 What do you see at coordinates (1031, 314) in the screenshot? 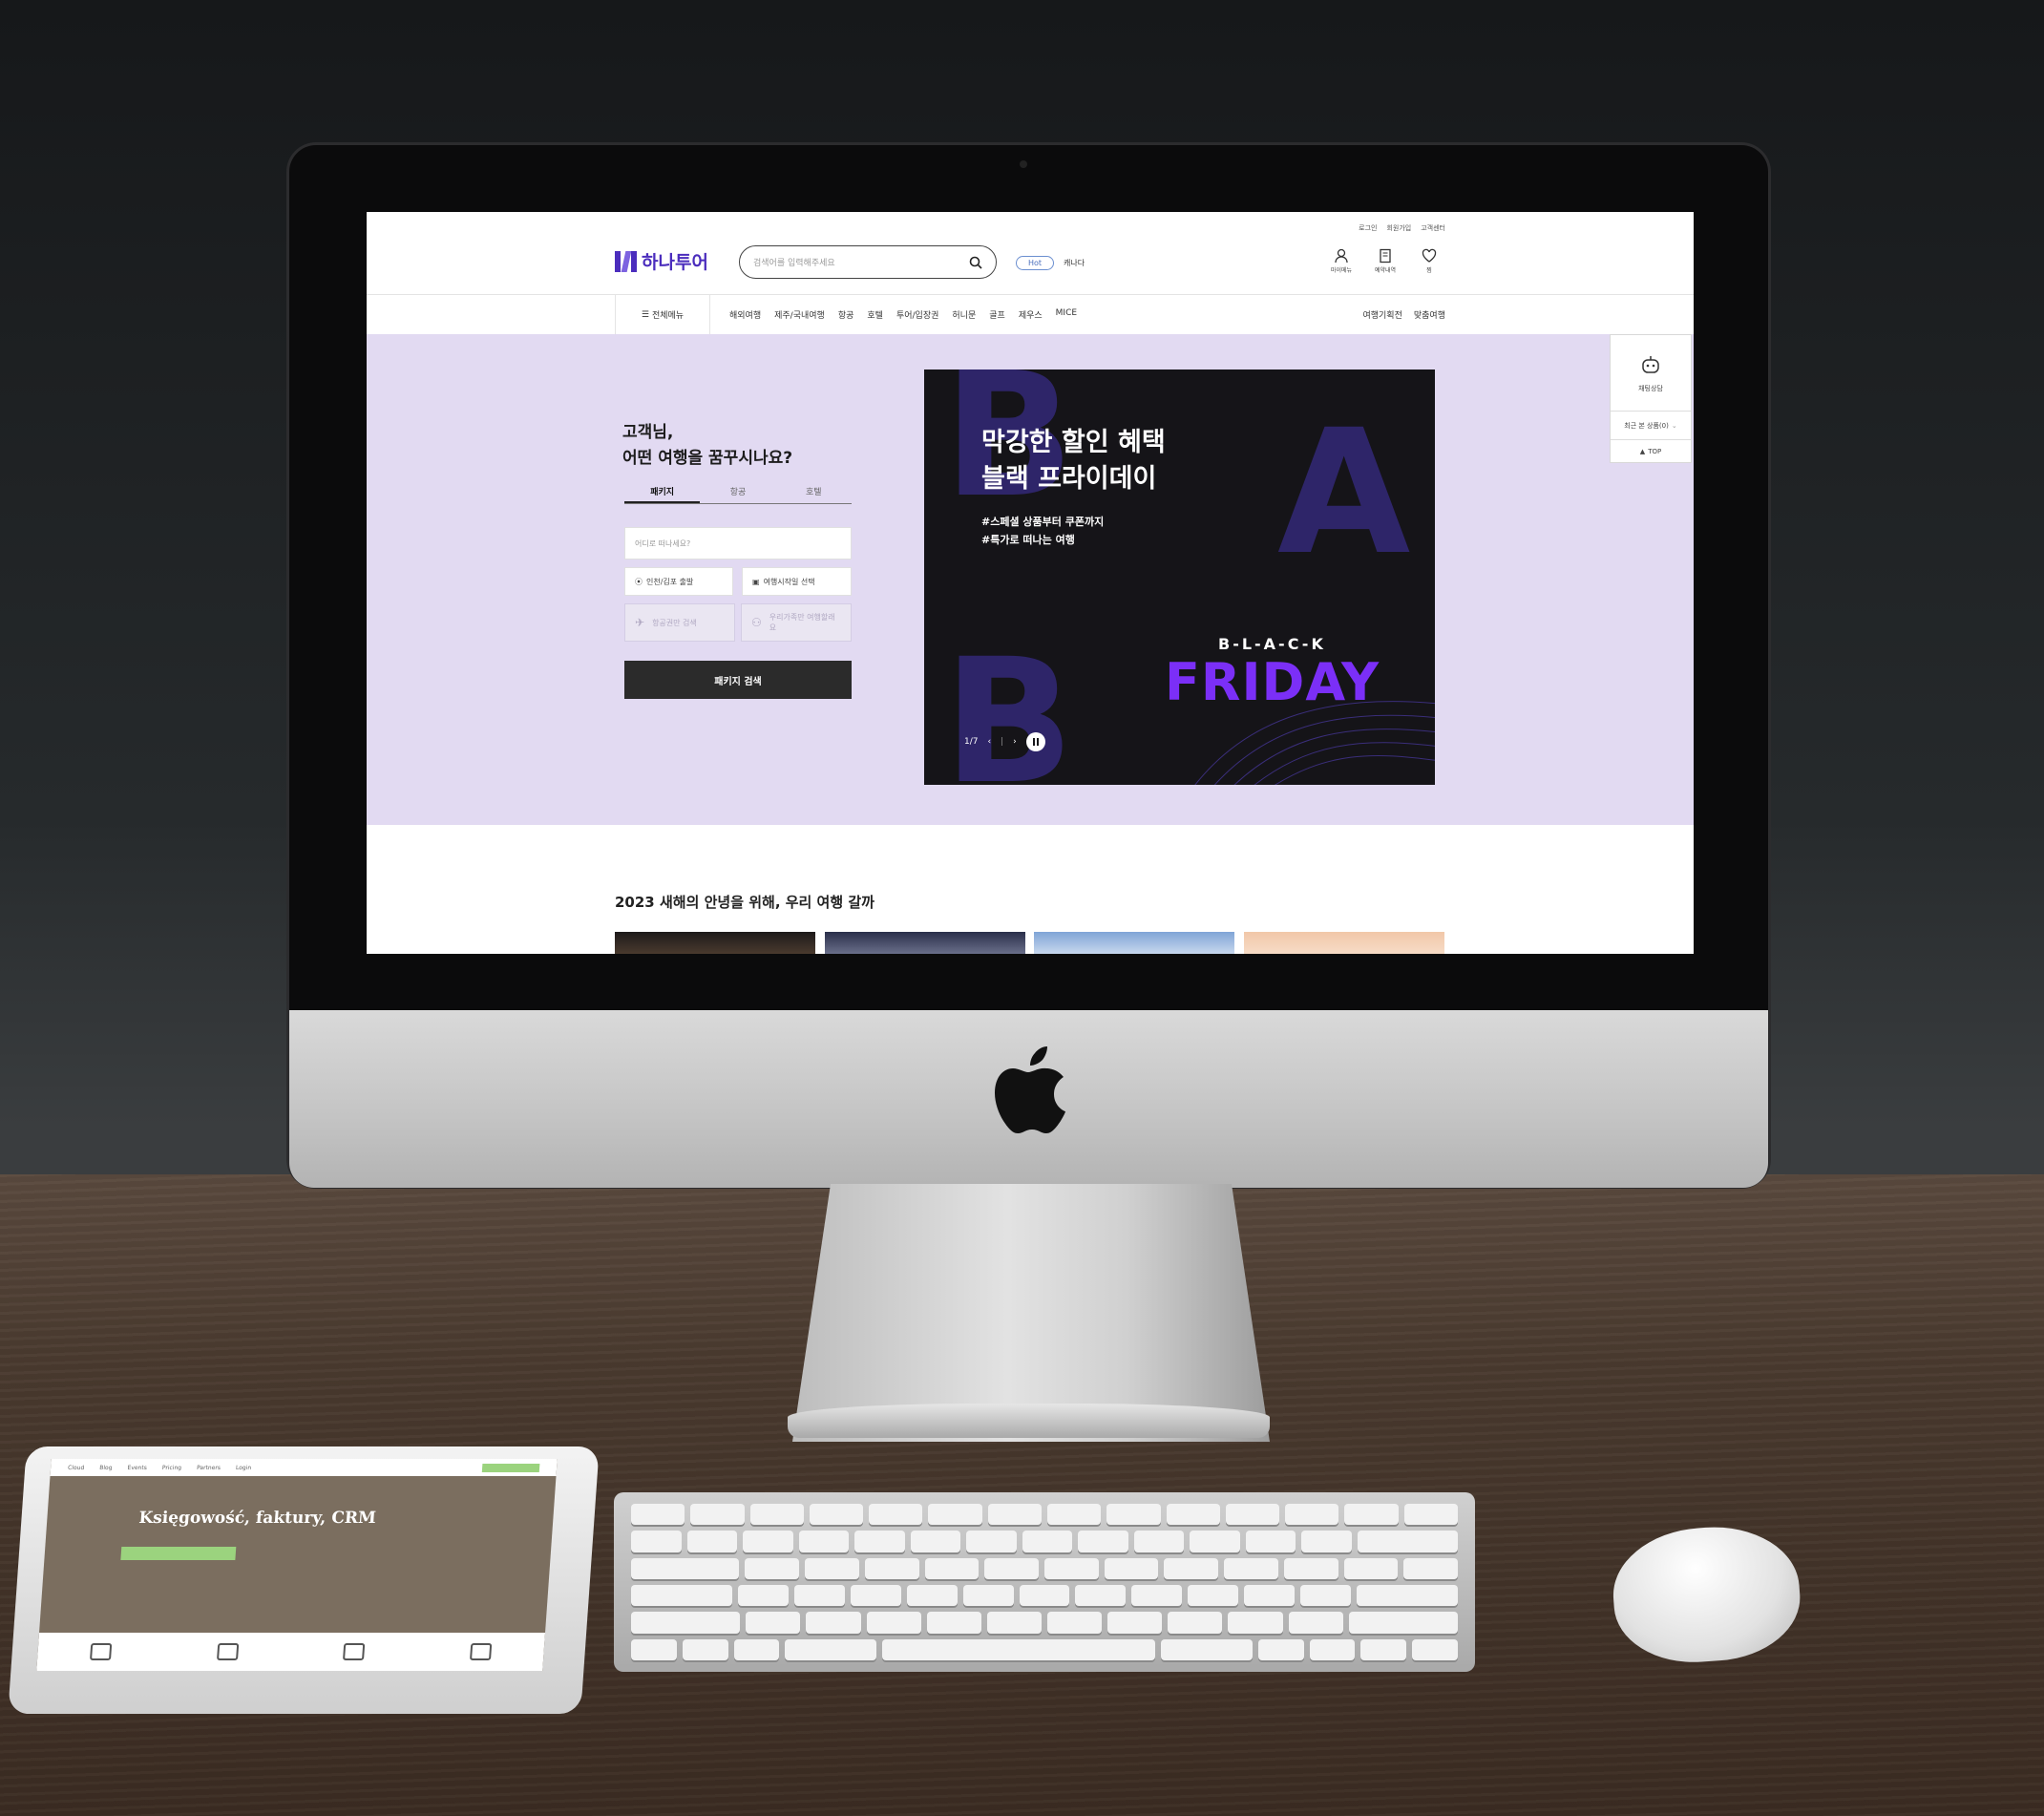
I see `nav-item-zeus: 제우스` at bounding box center [1031, 314].